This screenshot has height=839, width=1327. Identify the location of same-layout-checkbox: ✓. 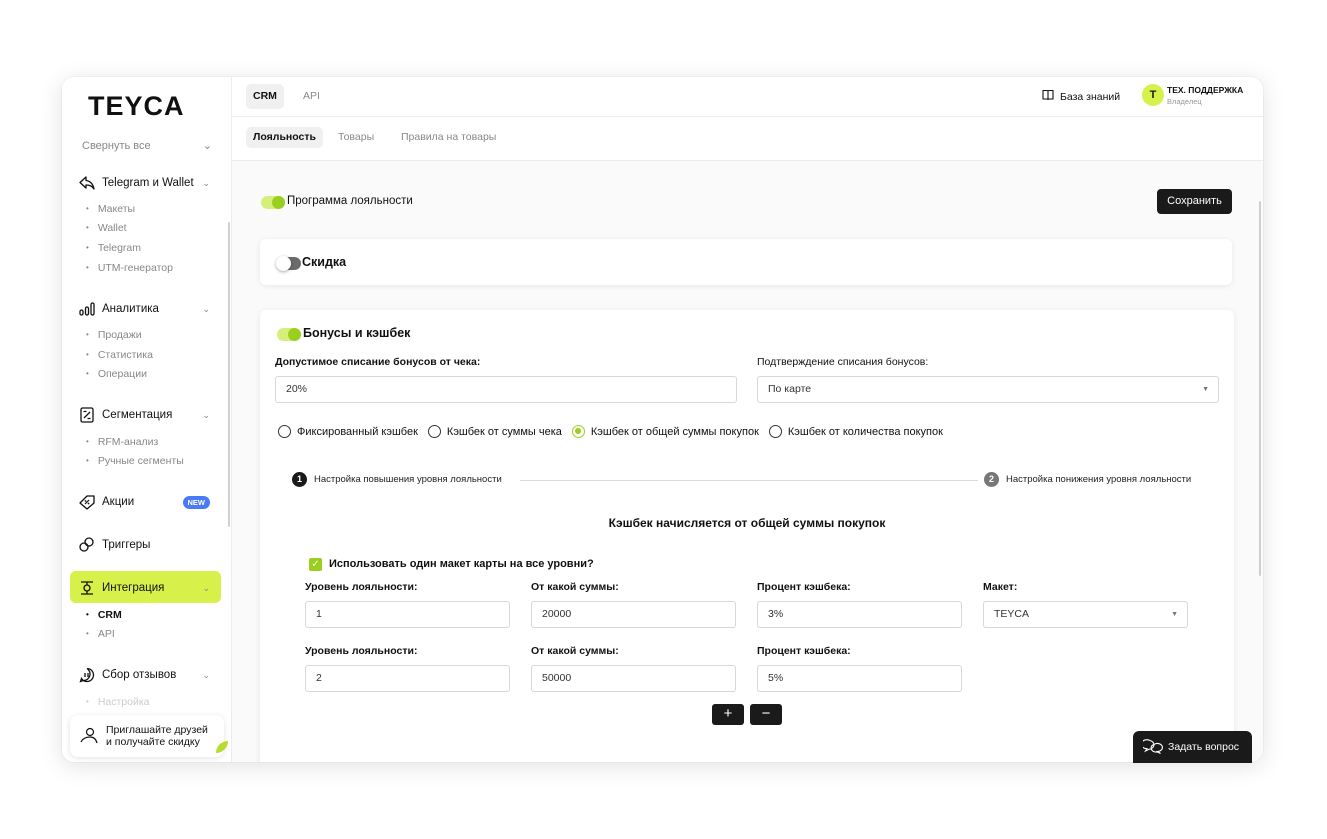
(315, 564).